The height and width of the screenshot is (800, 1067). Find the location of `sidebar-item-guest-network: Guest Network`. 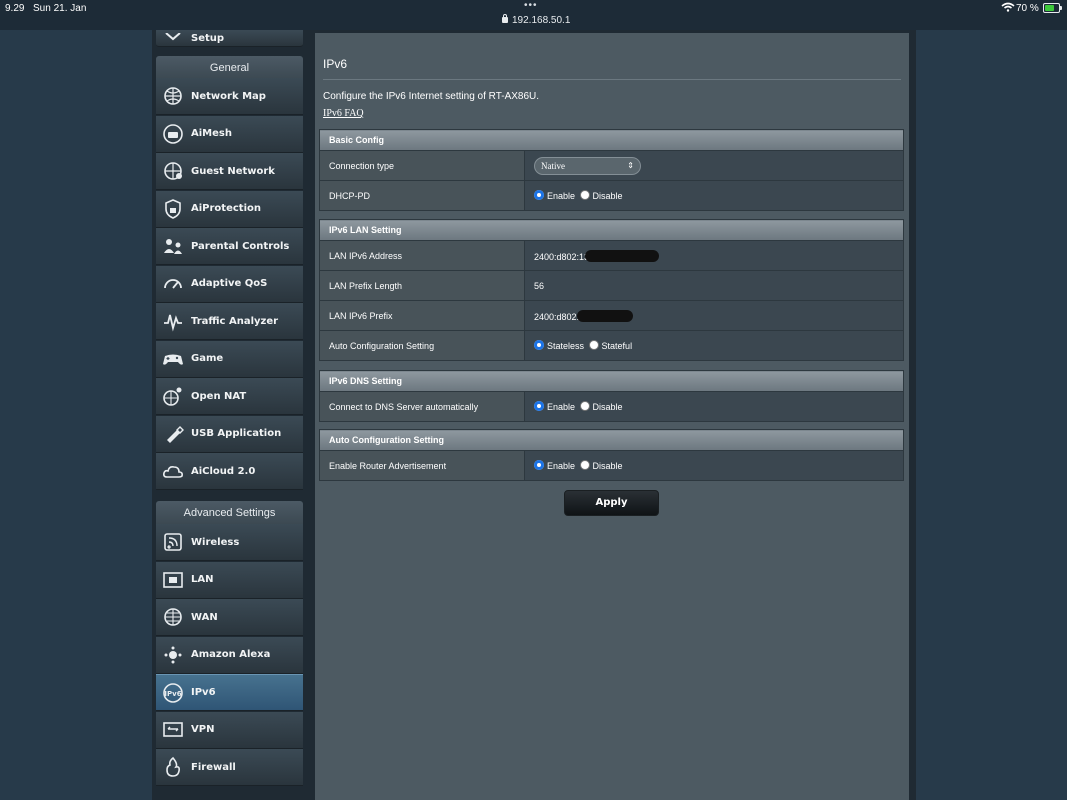

sidebar-item-guest-network: Guest Network is located at coordinates (229, 171).